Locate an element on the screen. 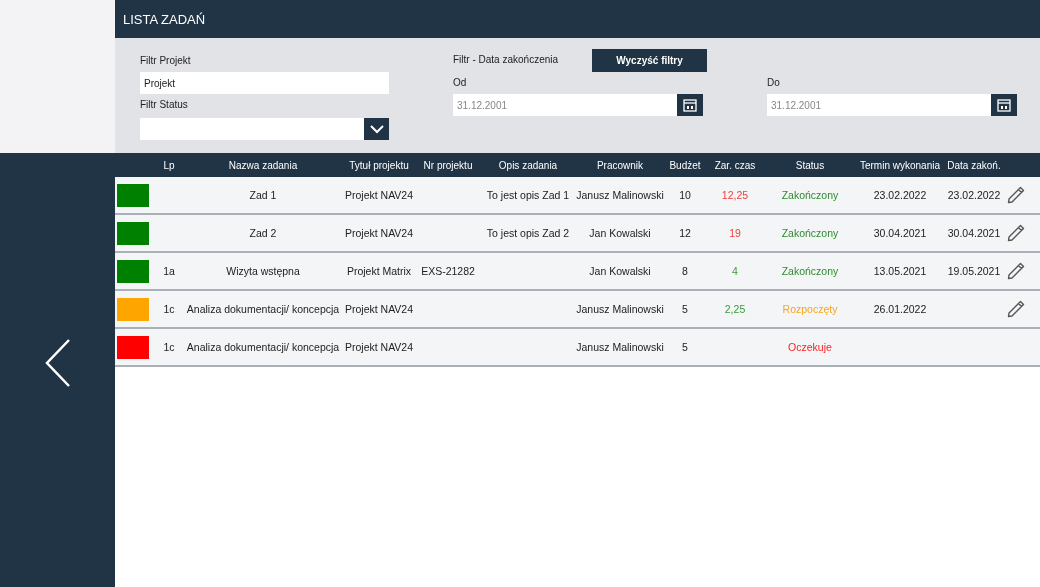  time-cell-text: 2,25 is located at coordinates (735, 309).